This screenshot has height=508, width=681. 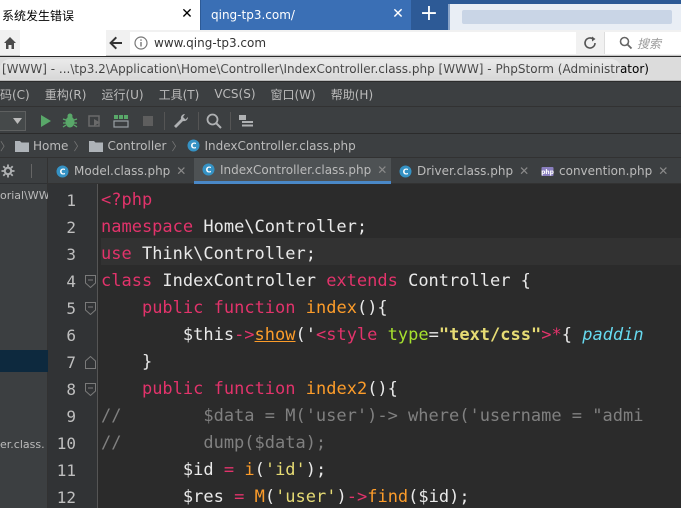 I want to click on menu-item-window: 窗口(W), so click(x=293, y=94).